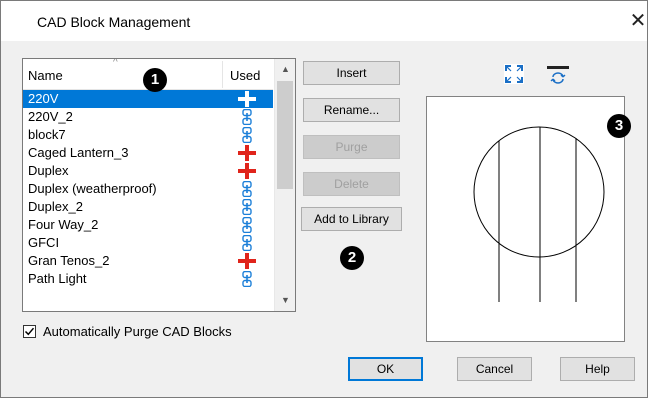 The image size is (648, 398). Describe the element at coordinates (285, 69) in the screenshot. I see `scroll-up-icon: ▲` at that location.